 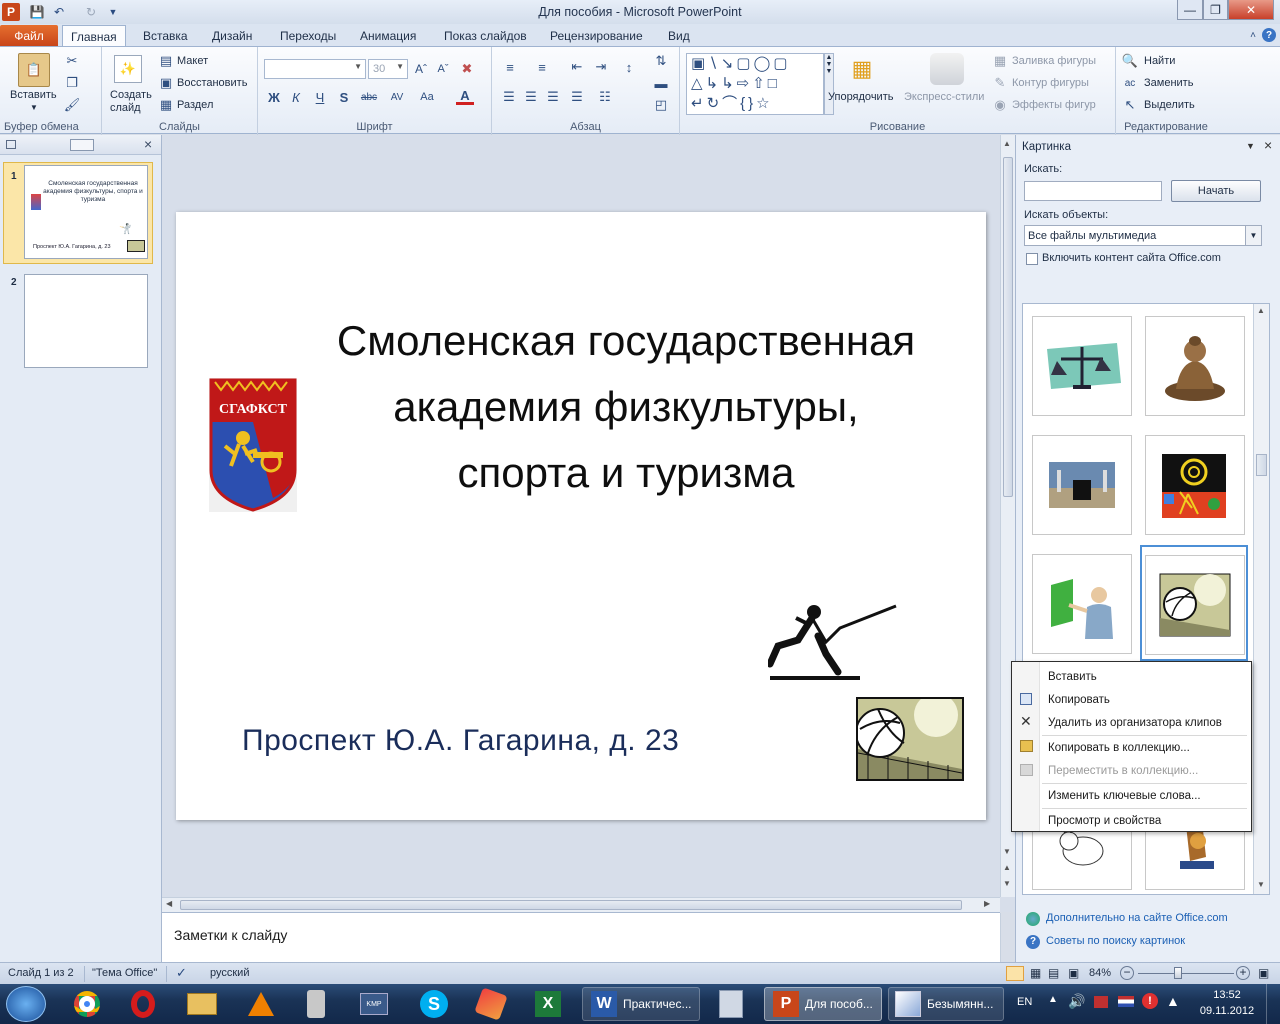 What do you see at coordinates (1024, 1002) in the screenshot?
I see `input-language: EN` at bounding box center [1024, 1002].